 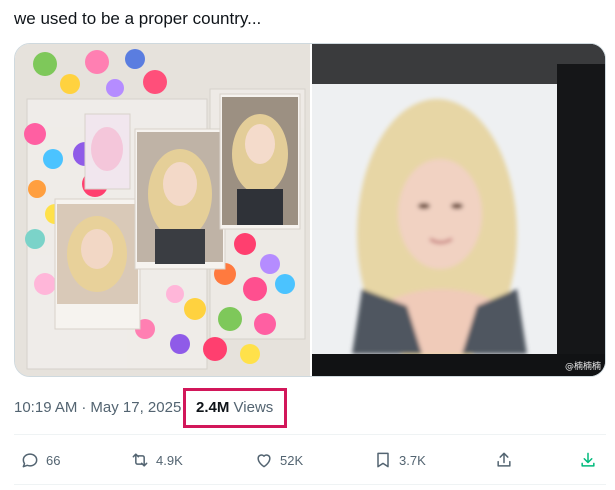 What do you see at coordinates (278, 460) in the screenshot?
I see `like-button: 52K` at bounding box center [278, 460].